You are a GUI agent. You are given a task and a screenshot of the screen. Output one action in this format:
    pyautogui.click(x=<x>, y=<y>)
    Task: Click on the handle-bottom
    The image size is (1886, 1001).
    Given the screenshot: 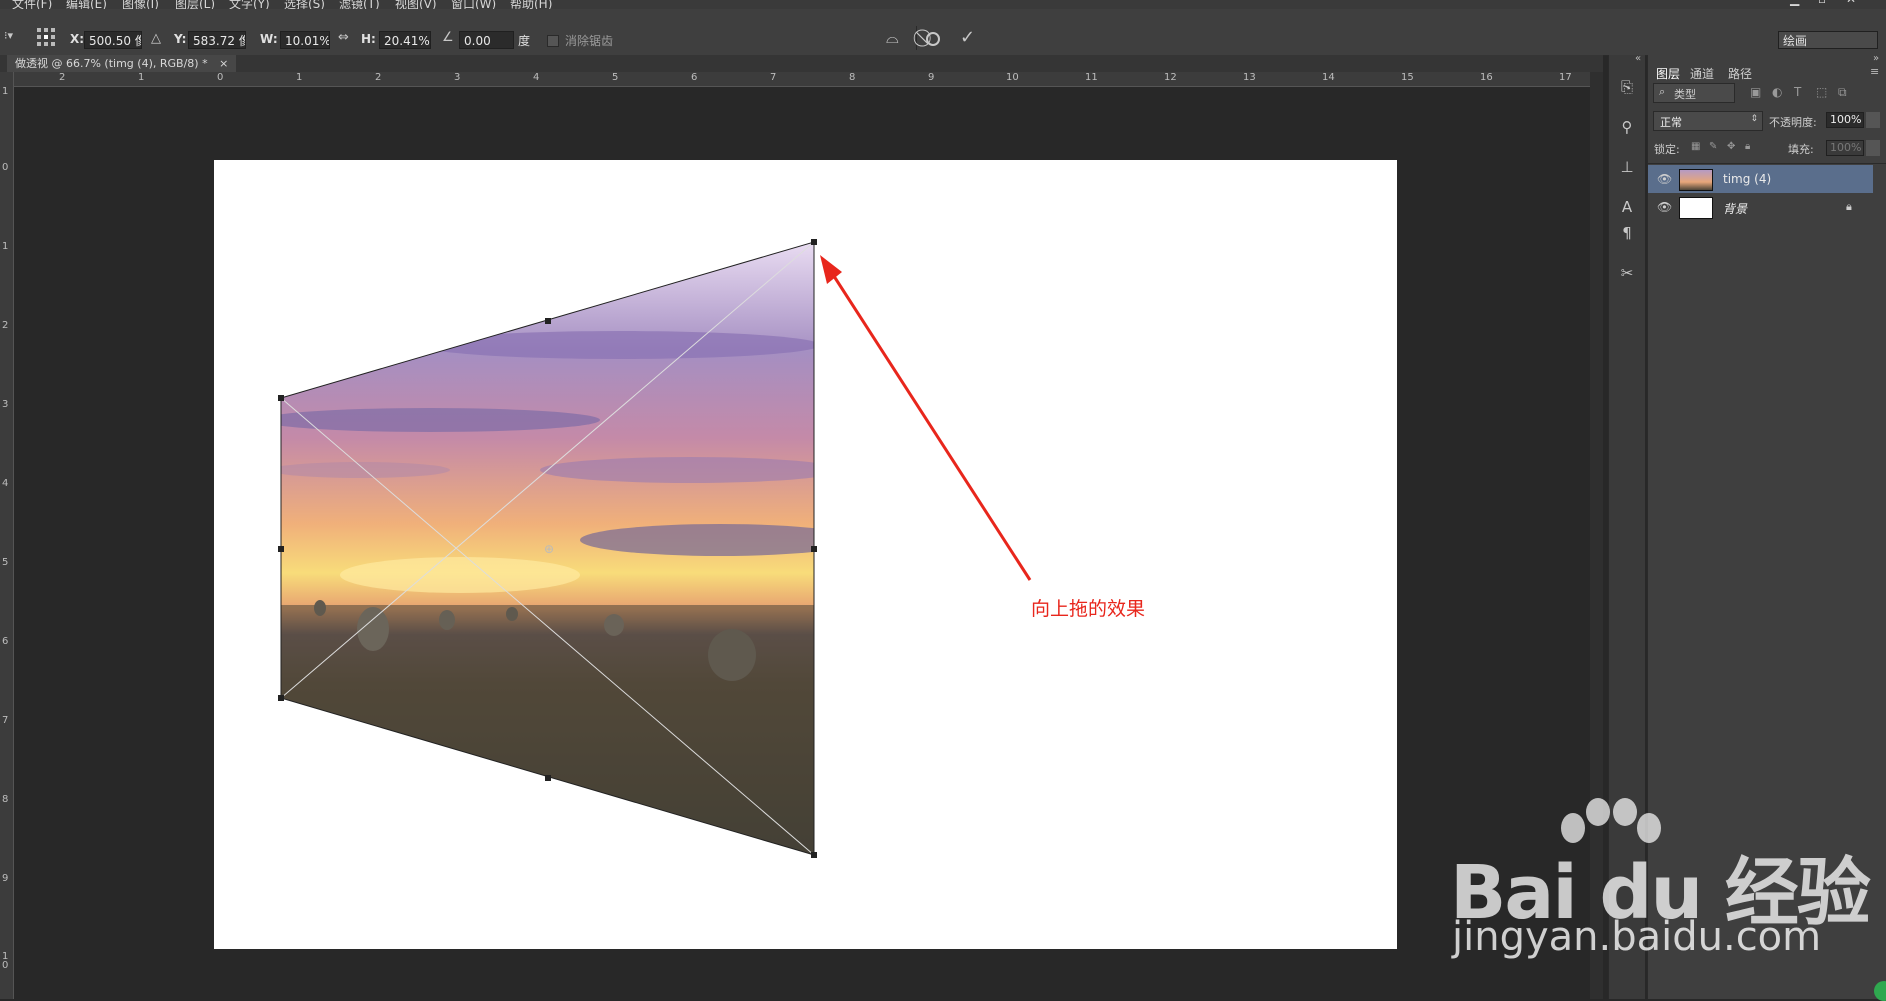 What is the action you would take?
    pyautogui.click(x=548, y=778)
    